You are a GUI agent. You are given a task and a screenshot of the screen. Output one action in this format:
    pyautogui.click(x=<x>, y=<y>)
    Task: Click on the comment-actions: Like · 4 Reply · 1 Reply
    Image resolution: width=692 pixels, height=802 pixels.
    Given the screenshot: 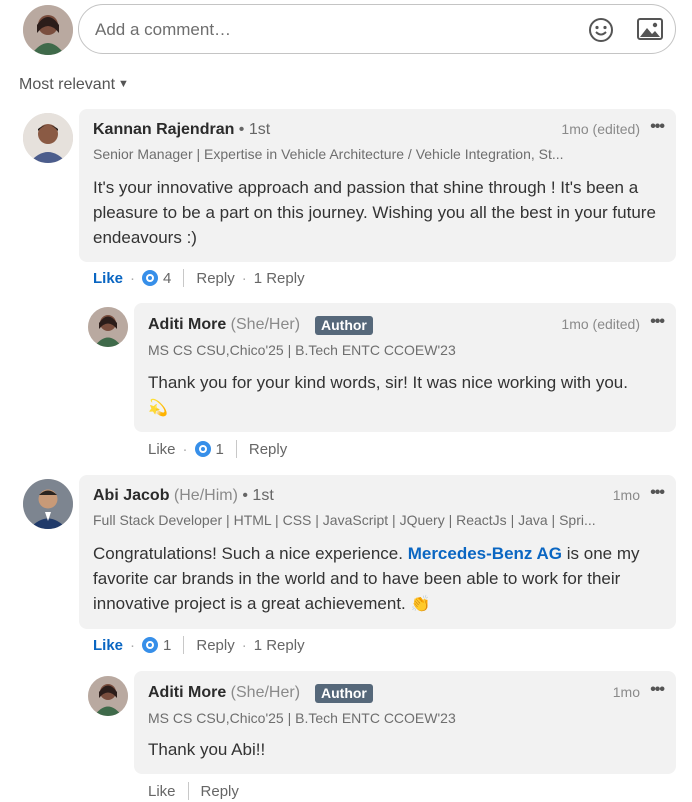 What is the action you would take?
    pyautogui.click(x=199, y=278)
    